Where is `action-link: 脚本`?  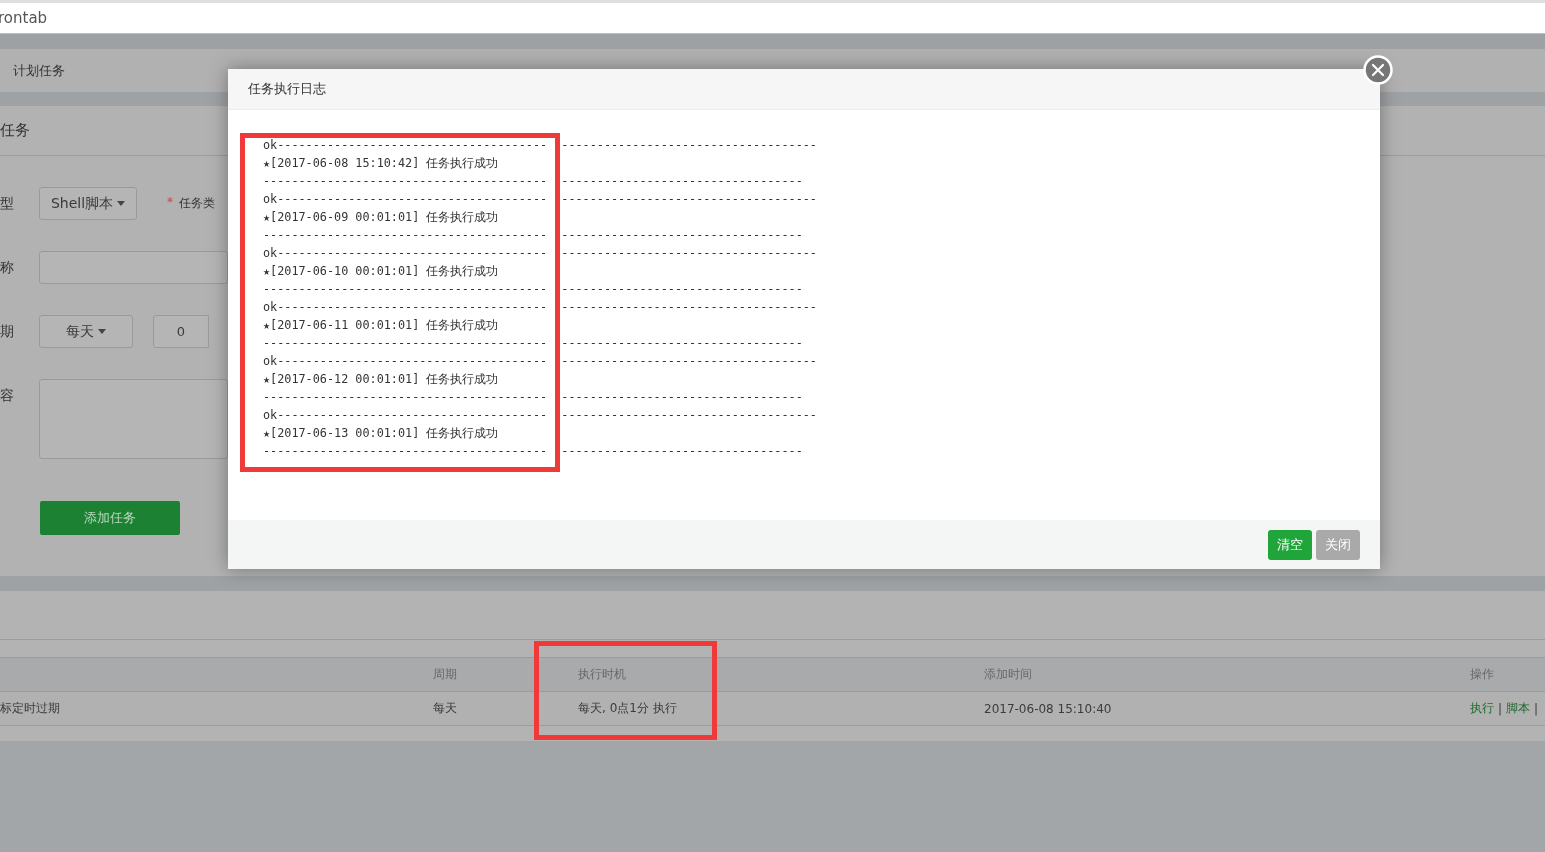
action-link: 脚本 is located at coordinates (1518, 708).